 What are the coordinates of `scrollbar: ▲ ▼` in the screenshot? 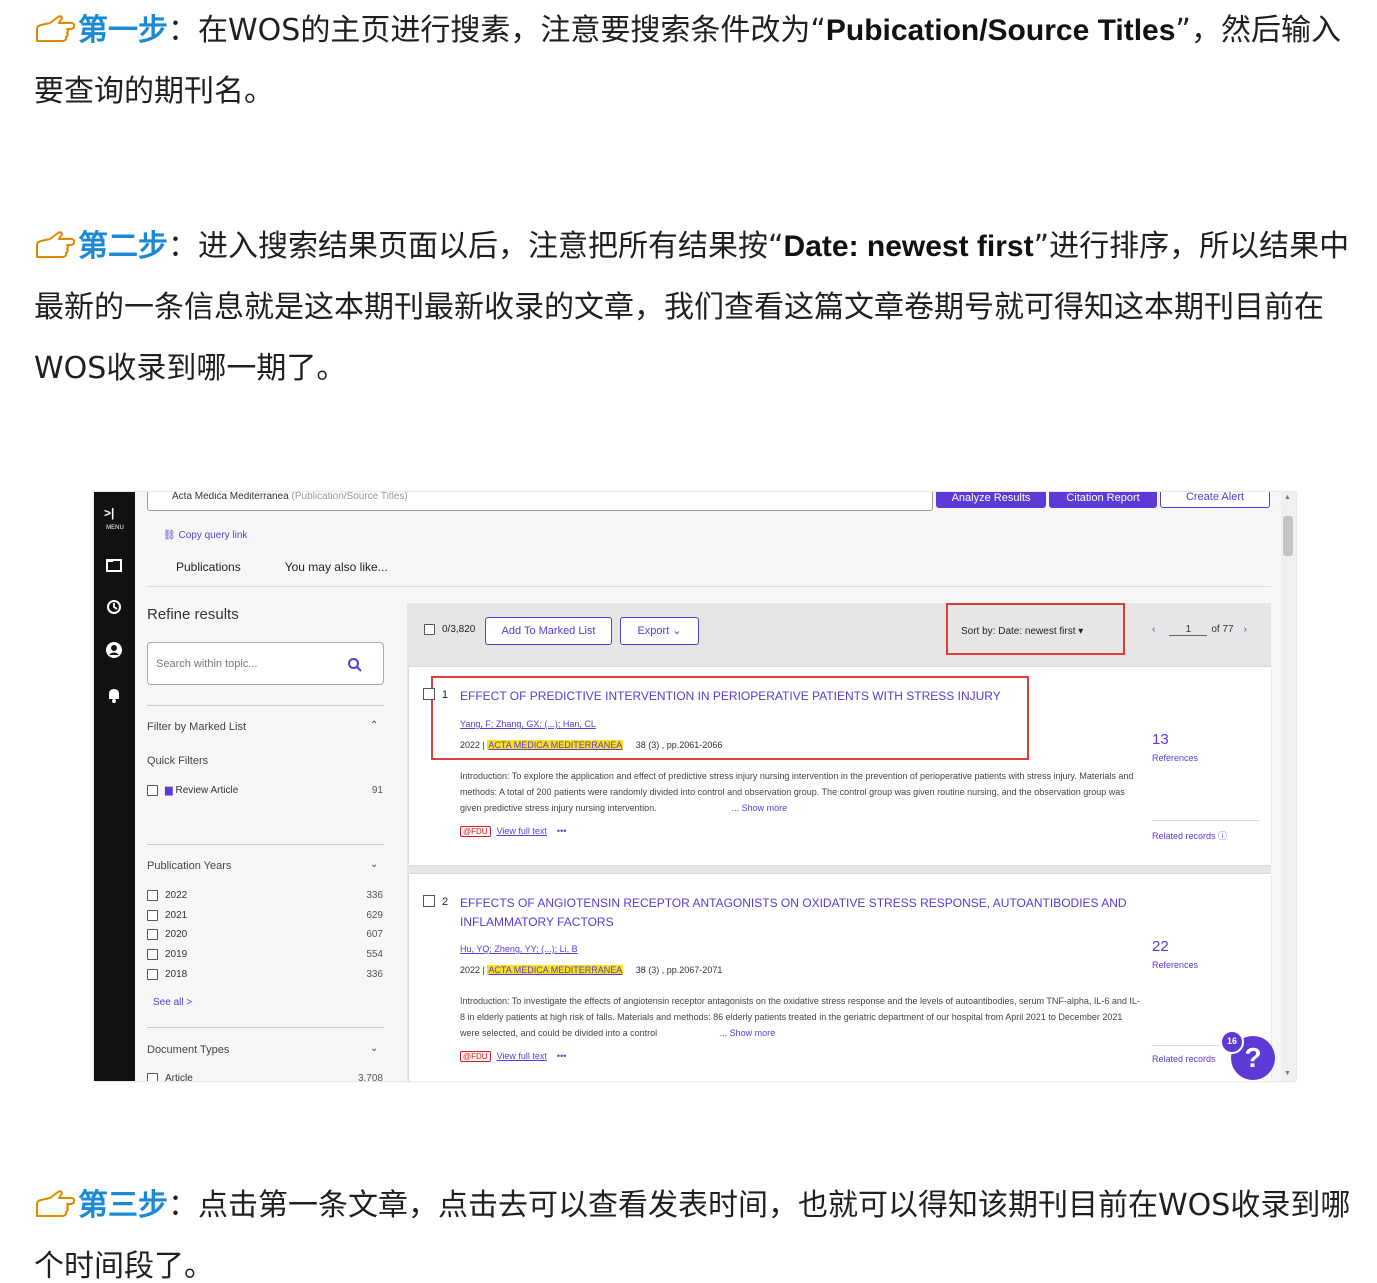 It's located at (1288, 786).